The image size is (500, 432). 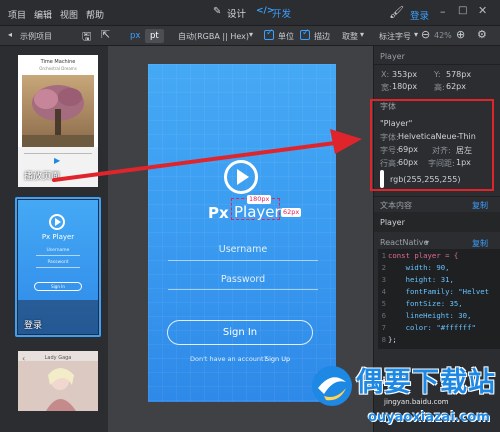 What do you see at coordinates (322, 36) in the screenshot?
I see `stroke-check-label: 描边` at bounding box center [322, 36].